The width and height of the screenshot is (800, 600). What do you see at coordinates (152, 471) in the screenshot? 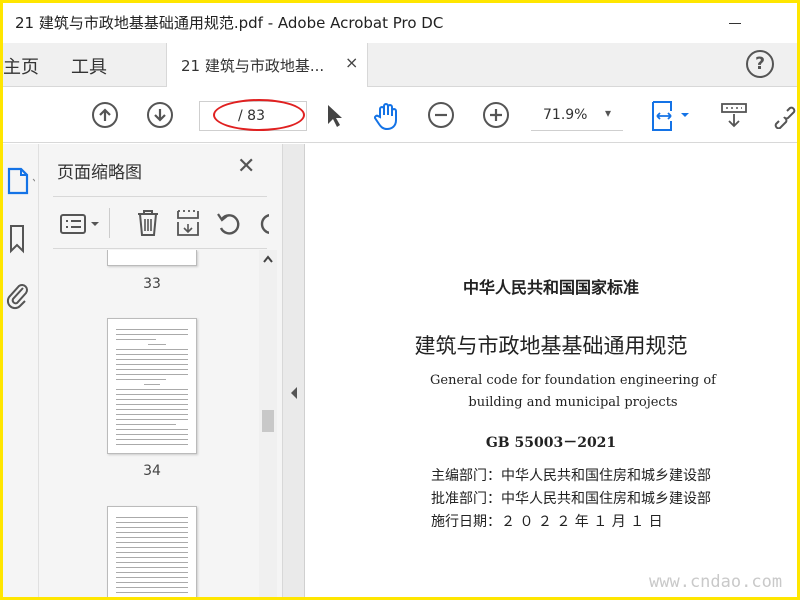
I see `page-thumbnail-label: 34` at bounding box center [152, 471].